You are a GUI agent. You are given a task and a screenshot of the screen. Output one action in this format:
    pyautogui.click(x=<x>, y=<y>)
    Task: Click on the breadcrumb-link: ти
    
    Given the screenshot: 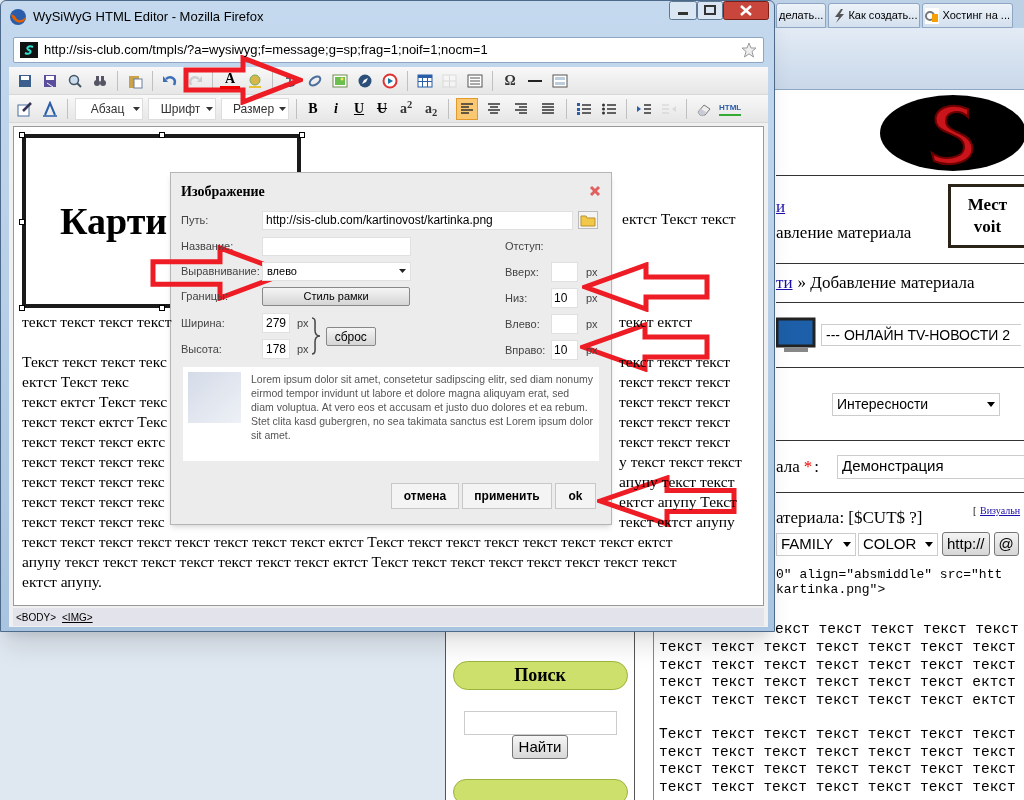 What is the action you would take?
    pyautogui.click(x=784, y=283)
    